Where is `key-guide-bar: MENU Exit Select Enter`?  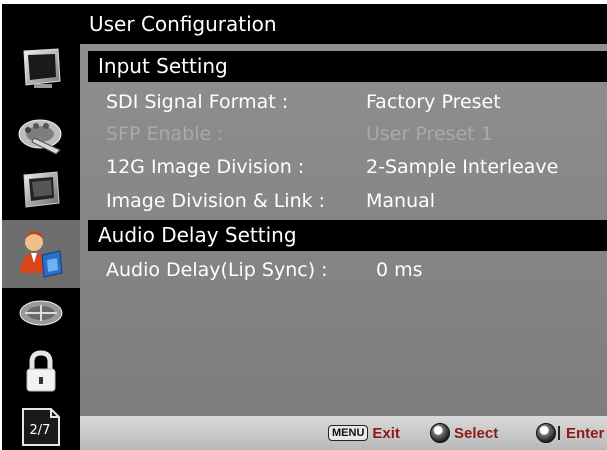 key-guide-bar: MENU Exit Select Enter is located at coordinates (343, 433).